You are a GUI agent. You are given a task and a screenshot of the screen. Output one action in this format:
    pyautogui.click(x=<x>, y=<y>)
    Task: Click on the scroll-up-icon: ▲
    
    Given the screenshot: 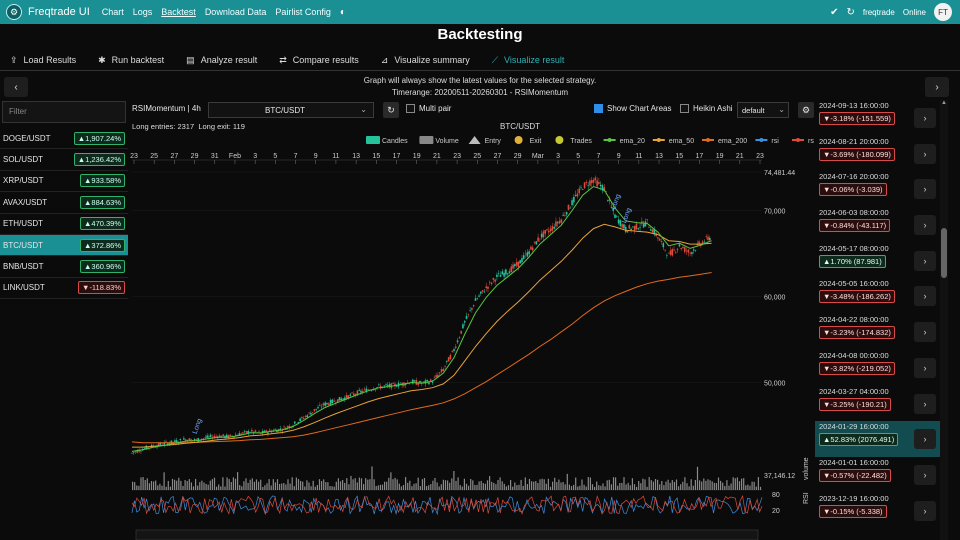 What is the action you would take?
    pyautogui.click(x=944, y=103)
    